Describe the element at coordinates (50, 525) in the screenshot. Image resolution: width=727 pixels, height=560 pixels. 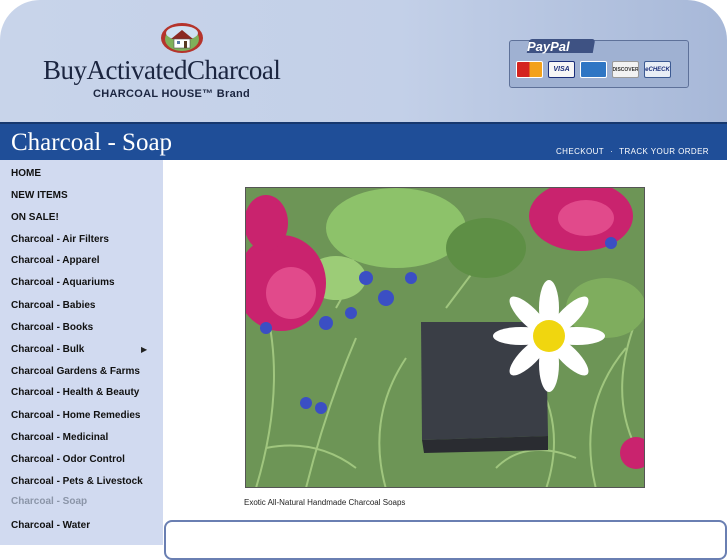
I see `nav-item-water: Charcoal - Water` at that location.